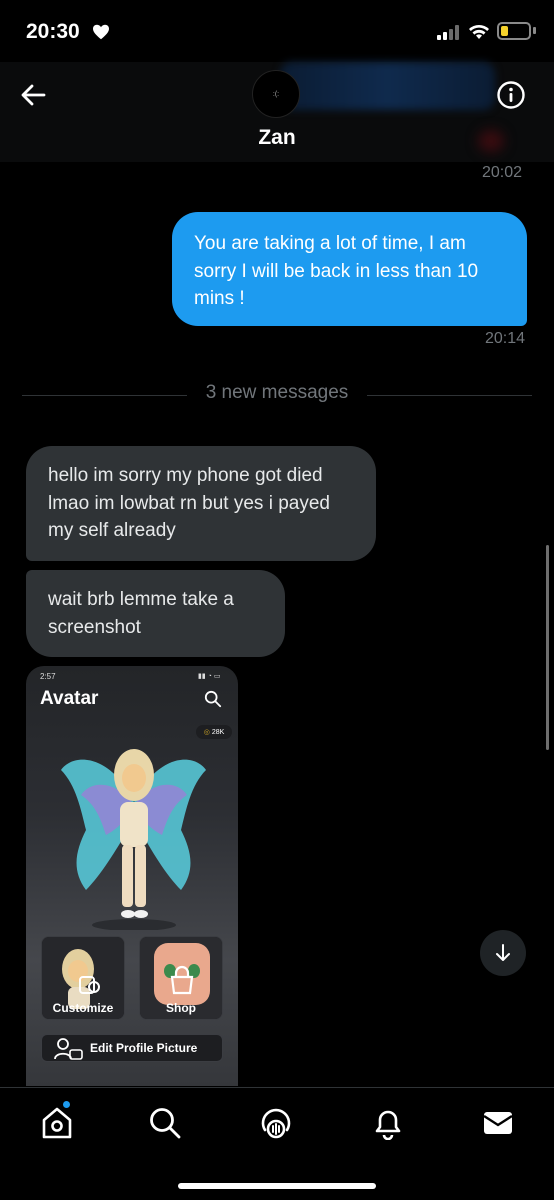 This screenshot has width=554, height=1200. I want to click on message-timestamp: 20:02, so click(502, 172).